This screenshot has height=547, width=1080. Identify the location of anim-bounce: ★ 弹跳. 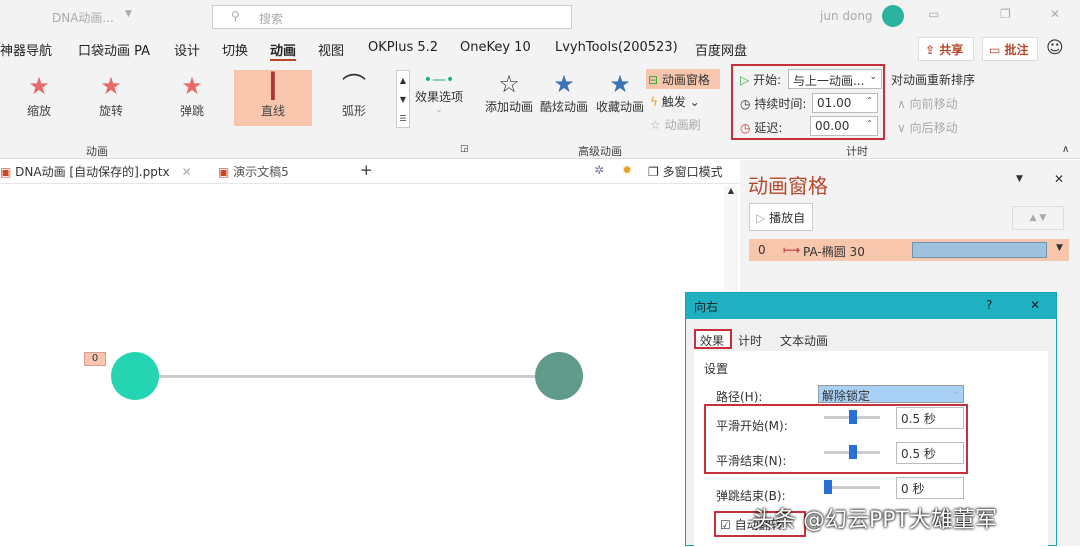
(192, 98).